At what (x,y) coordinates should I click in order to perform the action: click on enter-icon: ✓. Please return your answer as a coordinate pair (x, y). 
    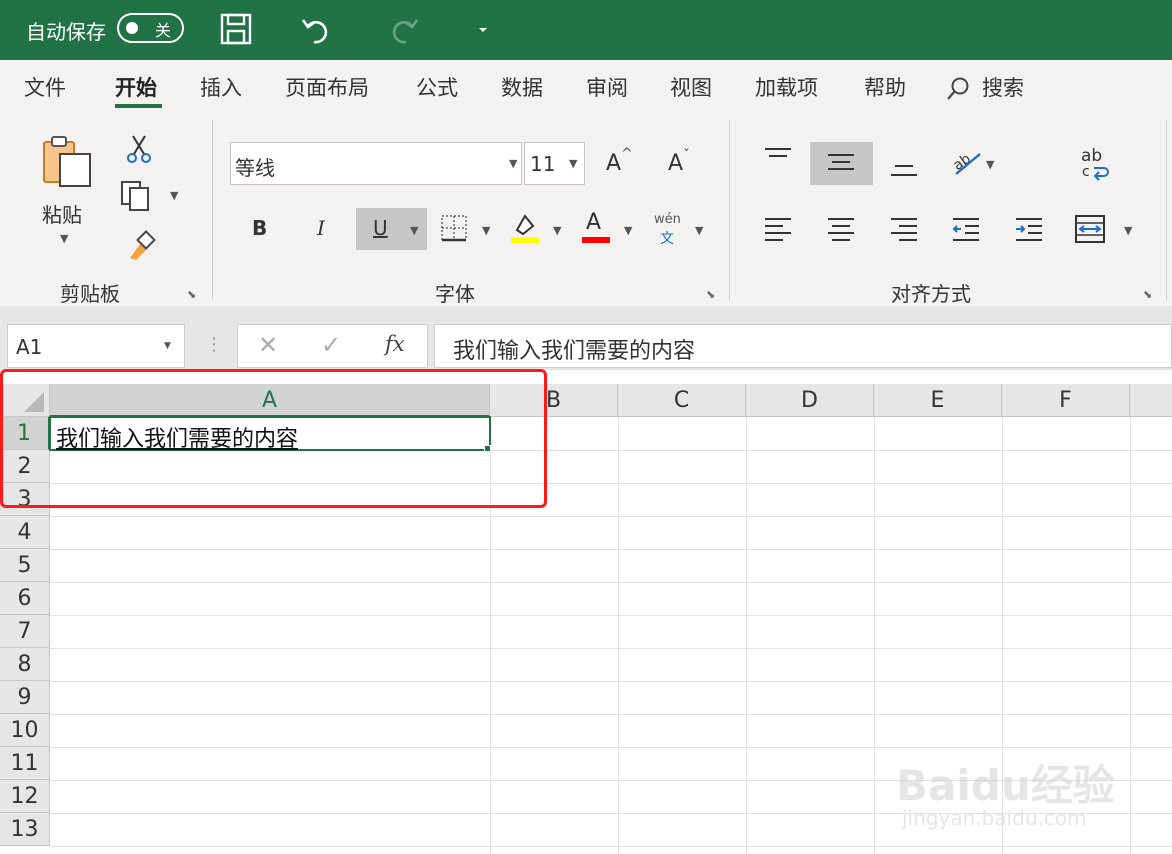
    Looking at the image, I should click on (331, 345).